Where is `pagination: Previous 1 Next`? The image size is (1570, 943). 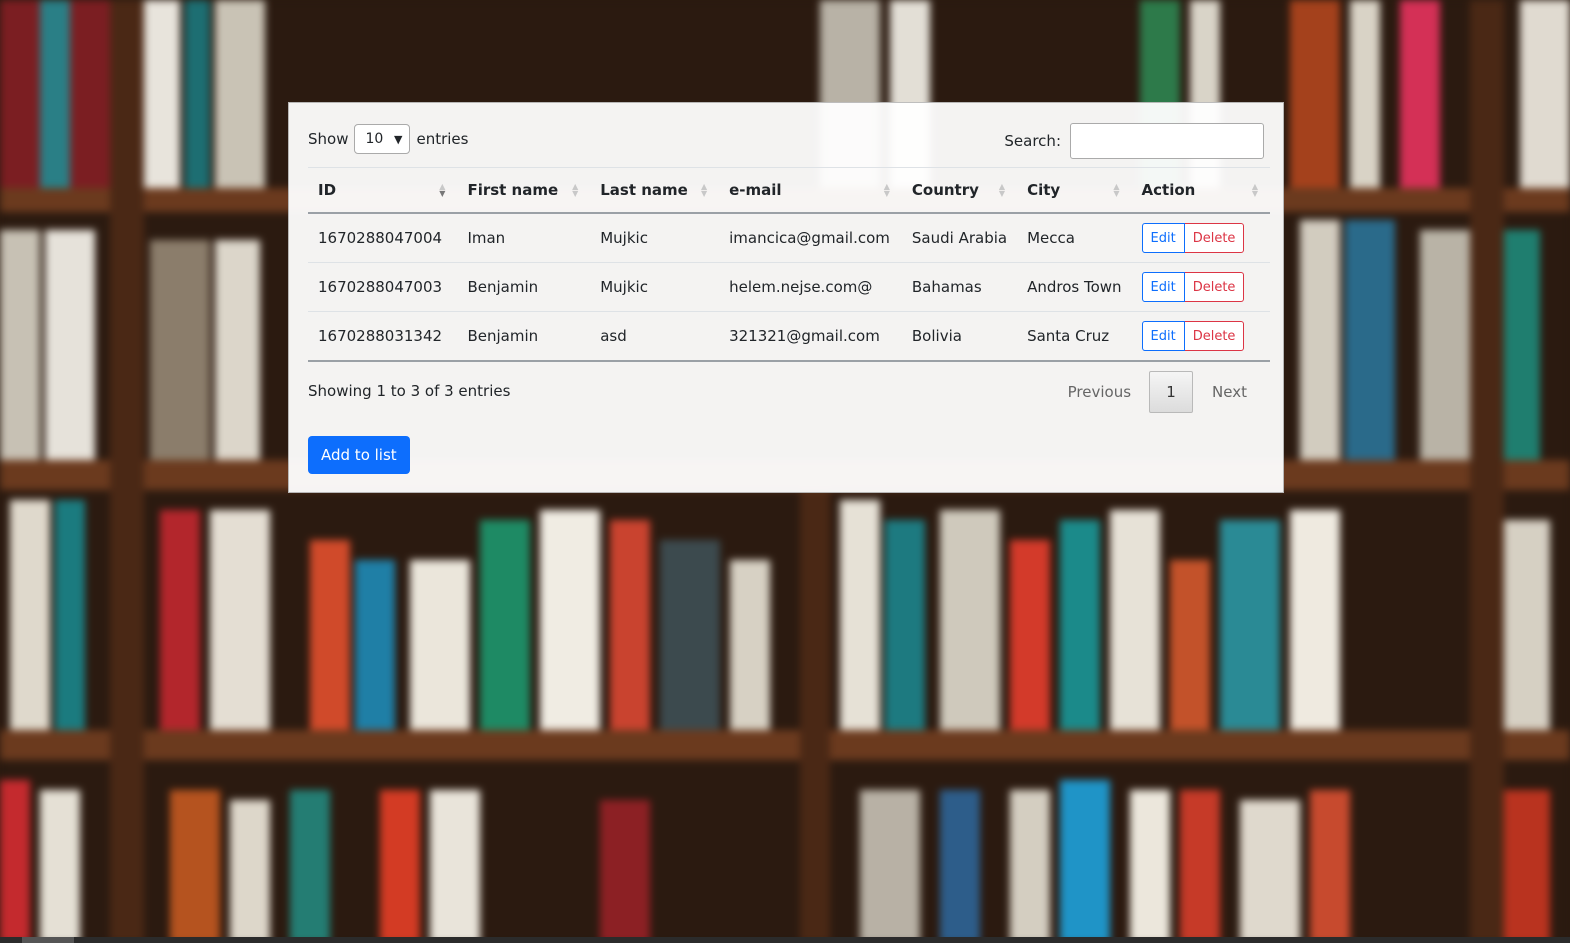 pagination: Previous 1 Next is located at coordinates (1148, 392).